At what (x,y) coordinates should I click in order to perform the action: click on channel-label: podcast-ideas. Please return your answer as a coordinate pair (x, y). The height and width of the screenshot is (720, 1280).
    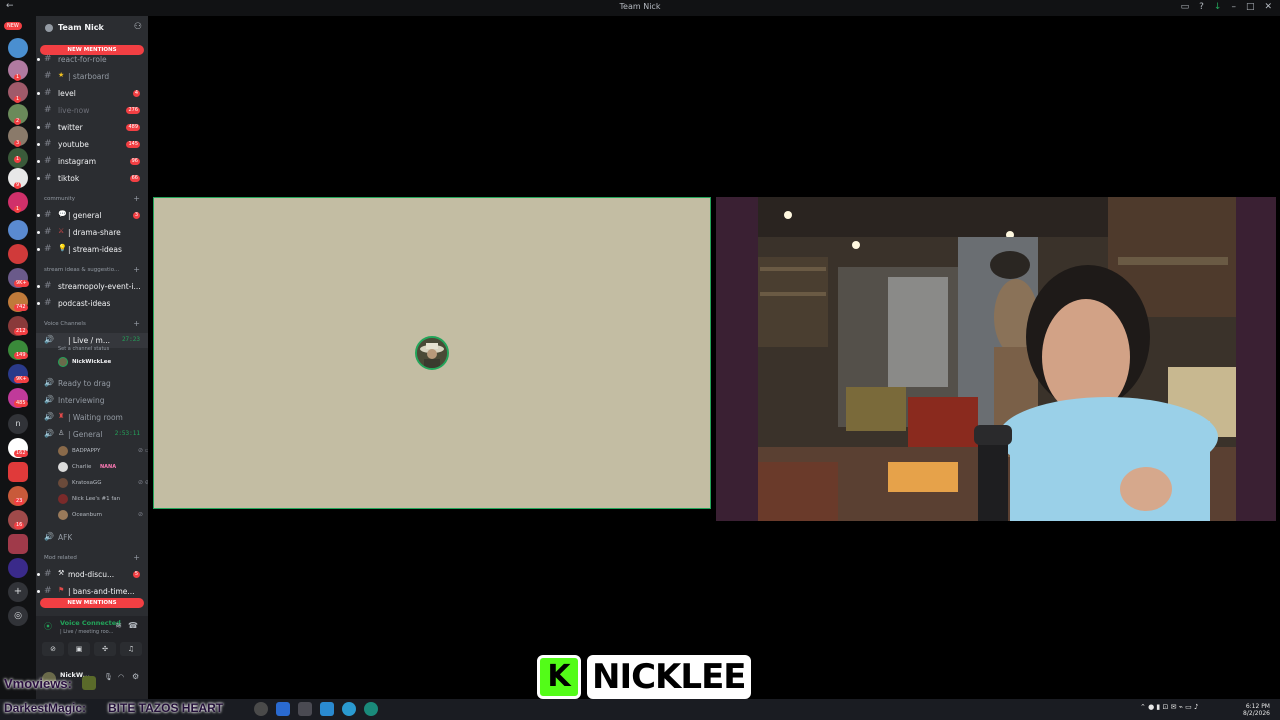
    Looking at the image, I should click on (84, 303).